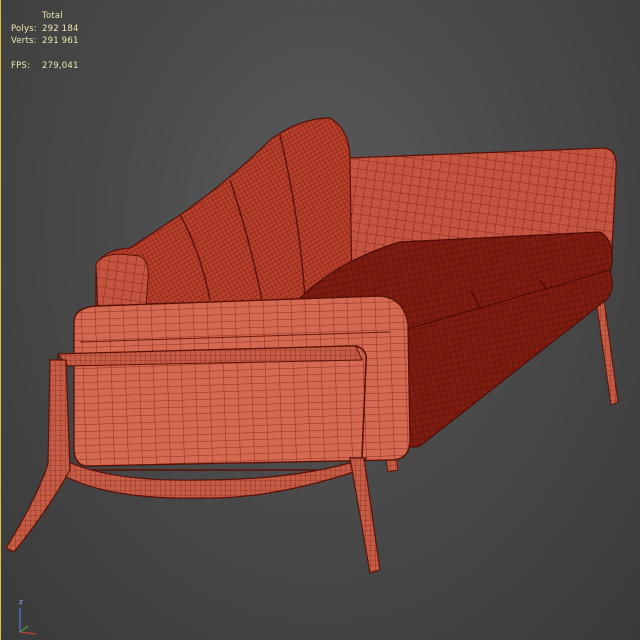 Image resolution: width=640 pixels, height=640 pixels. What do you see at coordinates (38, 456) in the screenshot?
I see `sofa-leg-front-left` at bounding box center [38, 456].